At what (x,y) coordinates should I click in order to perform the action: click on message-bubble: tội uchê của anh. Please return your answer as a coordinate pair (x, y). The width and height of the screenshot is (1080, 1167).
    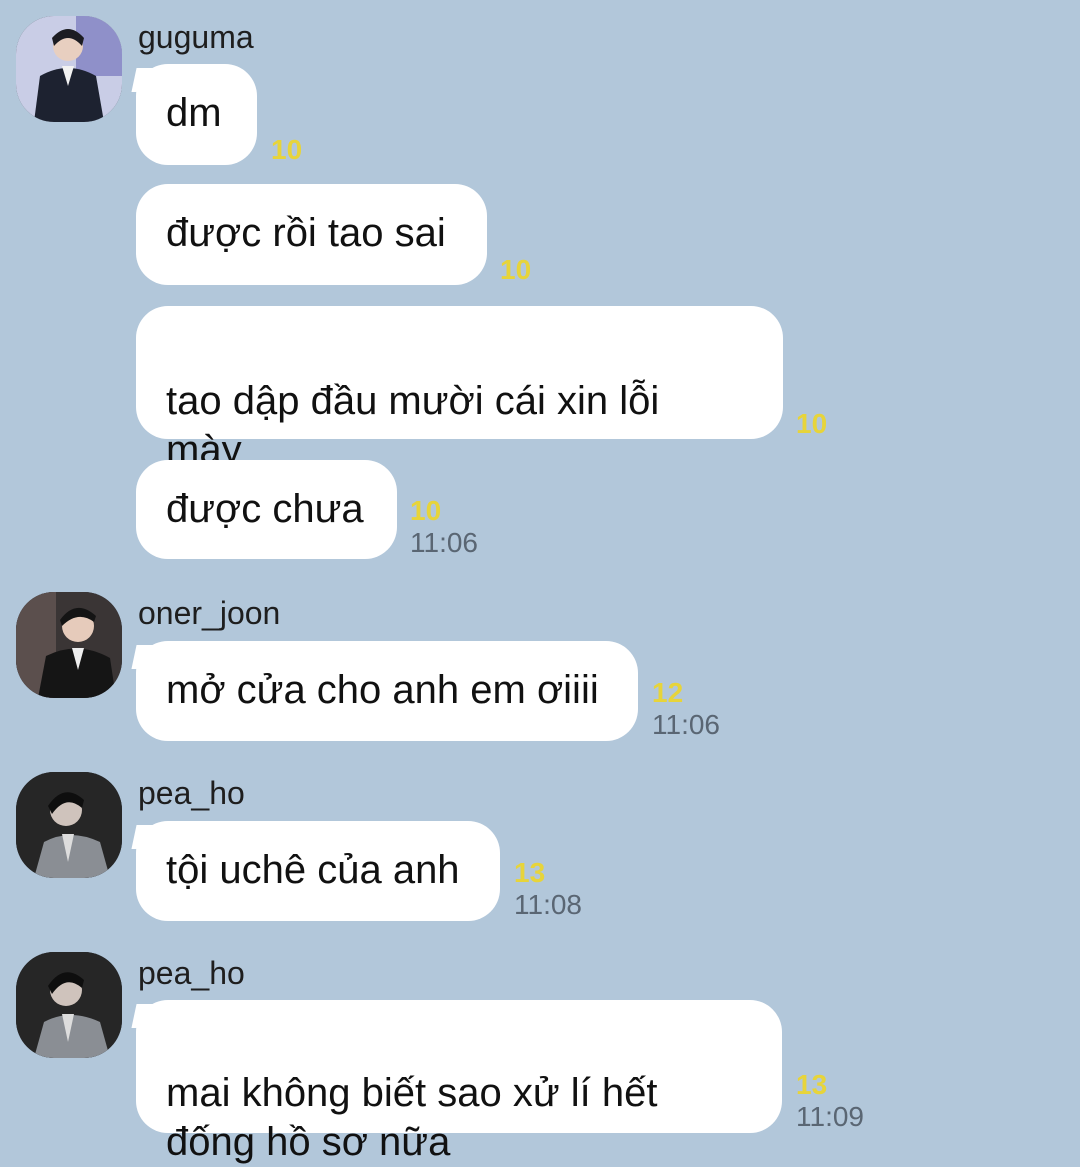
    Looking at the image, I should click on (318, 871).